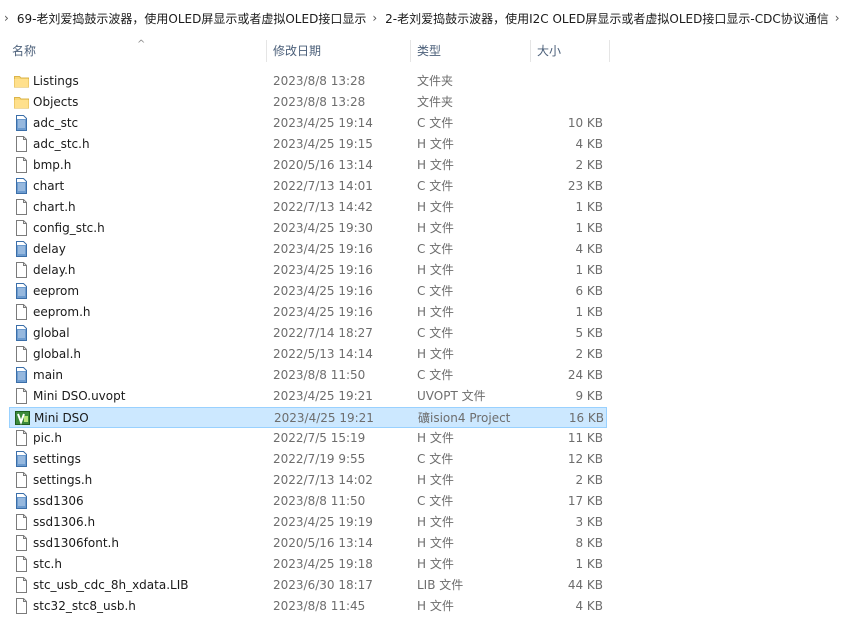  Describe the element at coordinates (451, 396) in the screenshot. I see `file-type: UVOPT 文件` at that location.